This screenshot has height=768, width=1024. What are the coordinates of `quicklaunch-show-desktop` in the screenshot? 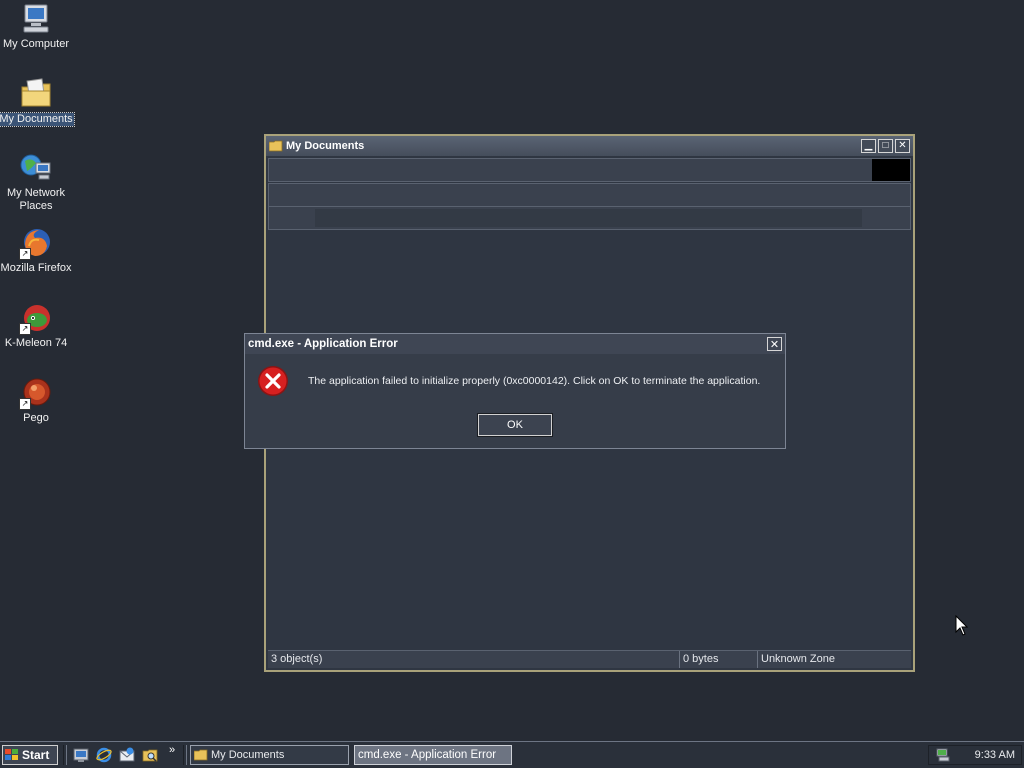 It's located at (81, 755).